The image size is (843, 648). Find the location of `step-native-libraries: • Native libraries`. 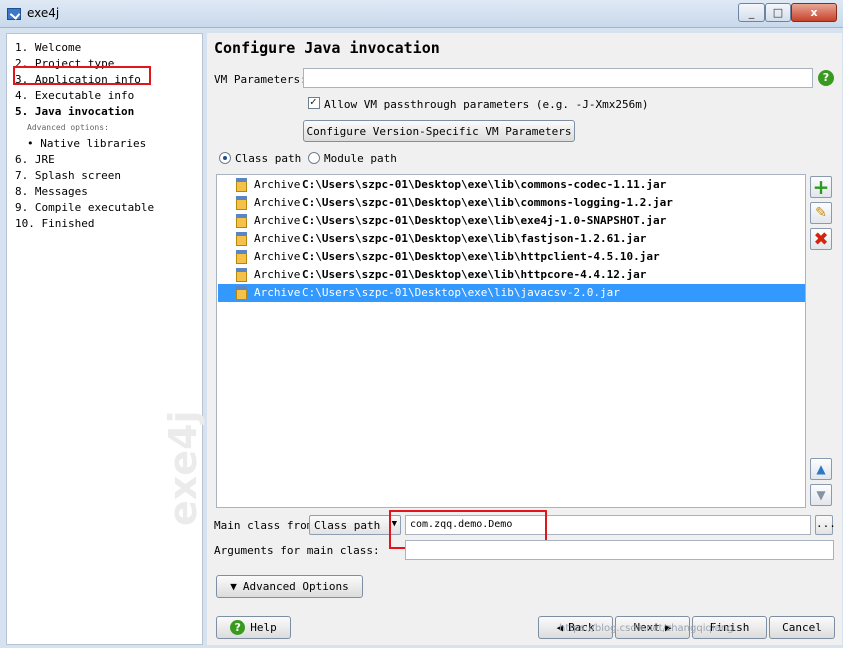

step-native-libraries: • Native libraries is located at coordinates (86, 143).